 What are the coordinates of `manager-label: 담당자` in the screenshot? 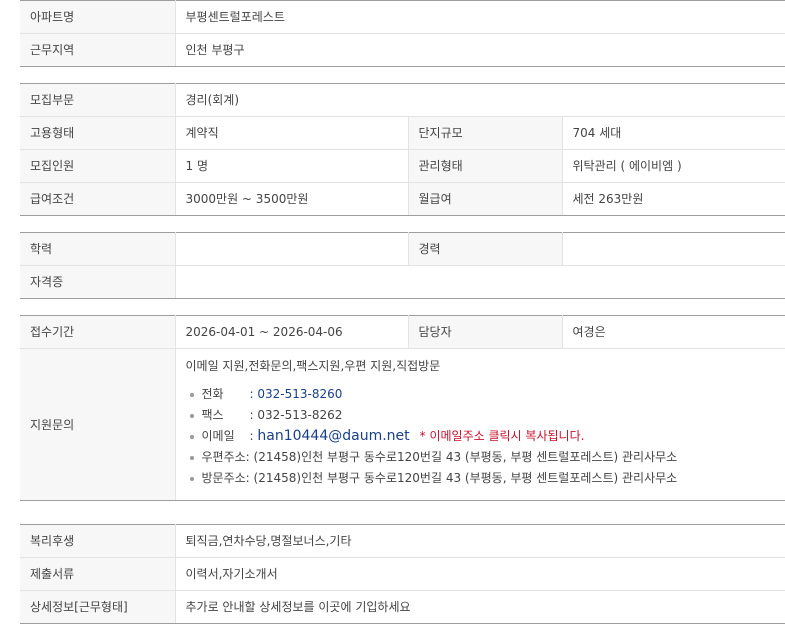 It's located at (485, 332).